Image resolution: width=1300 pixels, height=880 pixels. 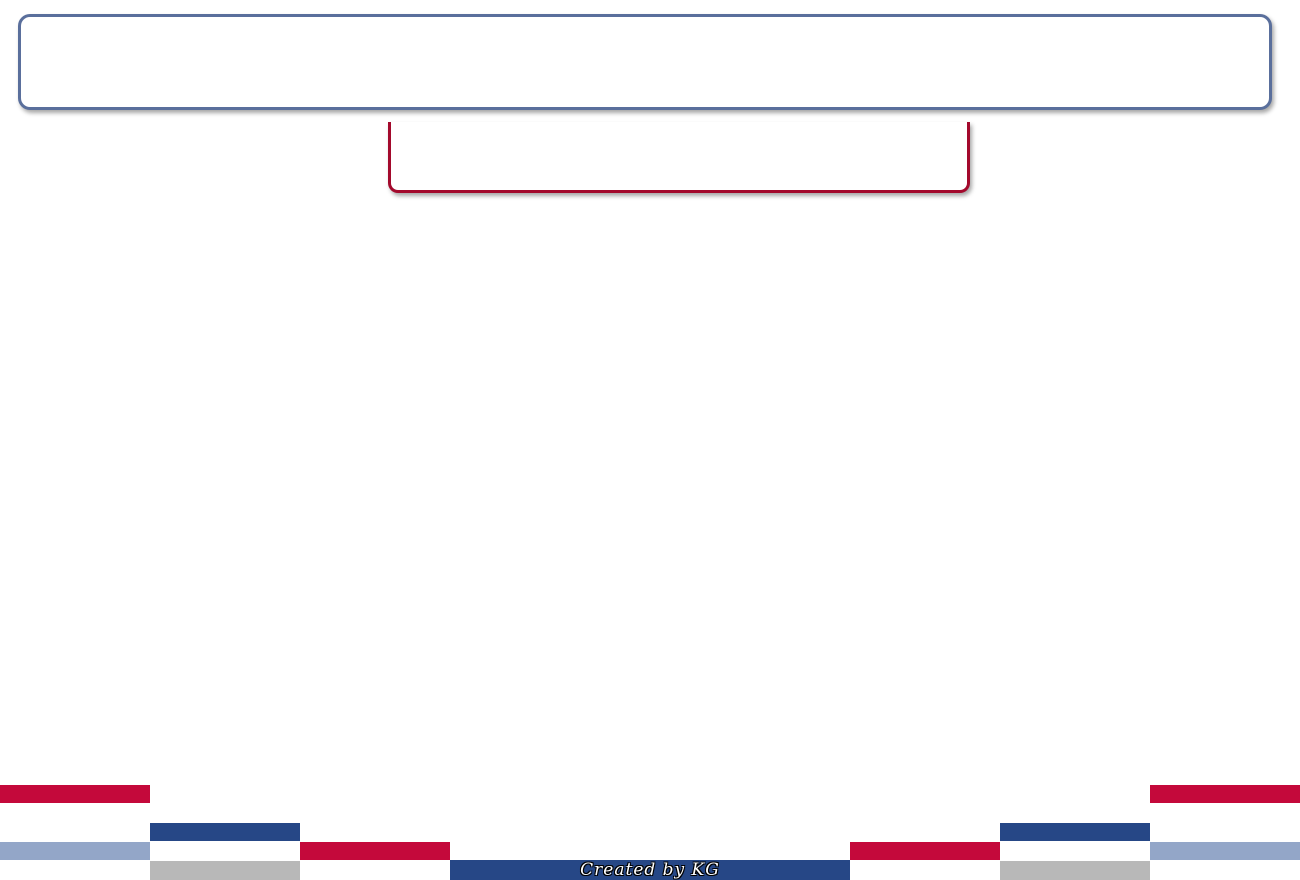 I want to click on footer-bar-red-left-top, so click(x=75, y=794).